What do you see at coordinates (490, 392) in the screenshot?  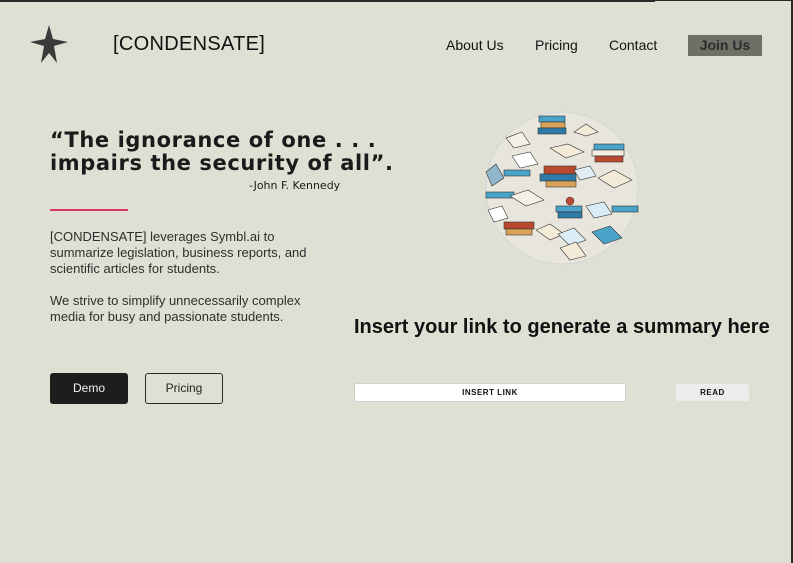 I see `link-input: INSERT LINK` at bounding box center [490, 392].